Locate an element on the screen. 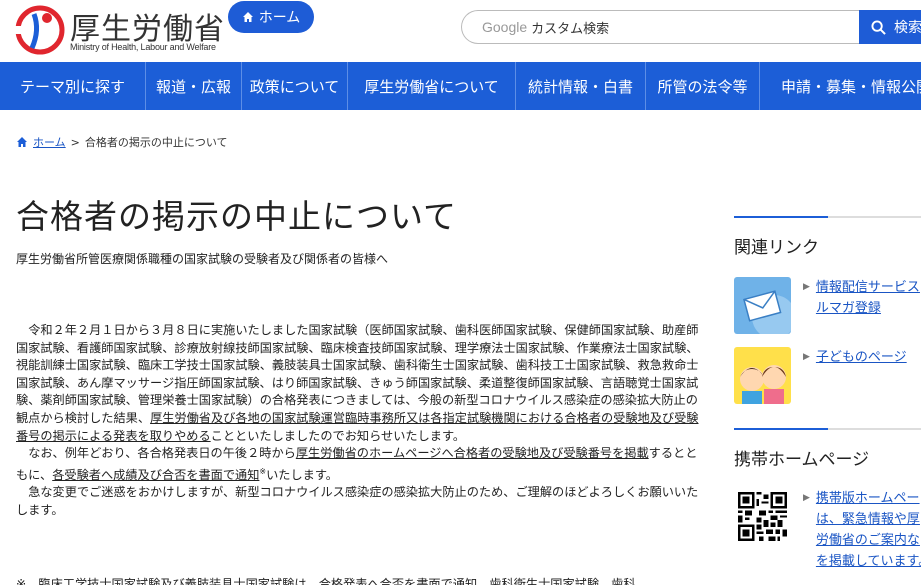 Image resolution: width=921 pixels, height=585 pixels. paragraph-2-end: いたします。 is located at coordinates (302, 474).